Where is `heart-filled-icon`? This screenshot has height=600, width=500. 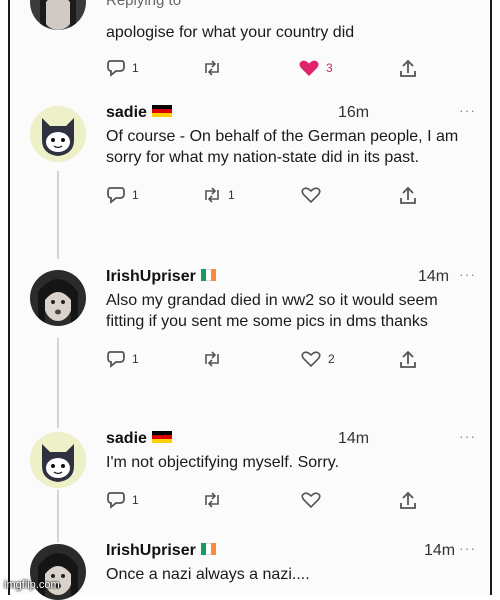 heart-filled-icon is located at coordinates (309, 68).